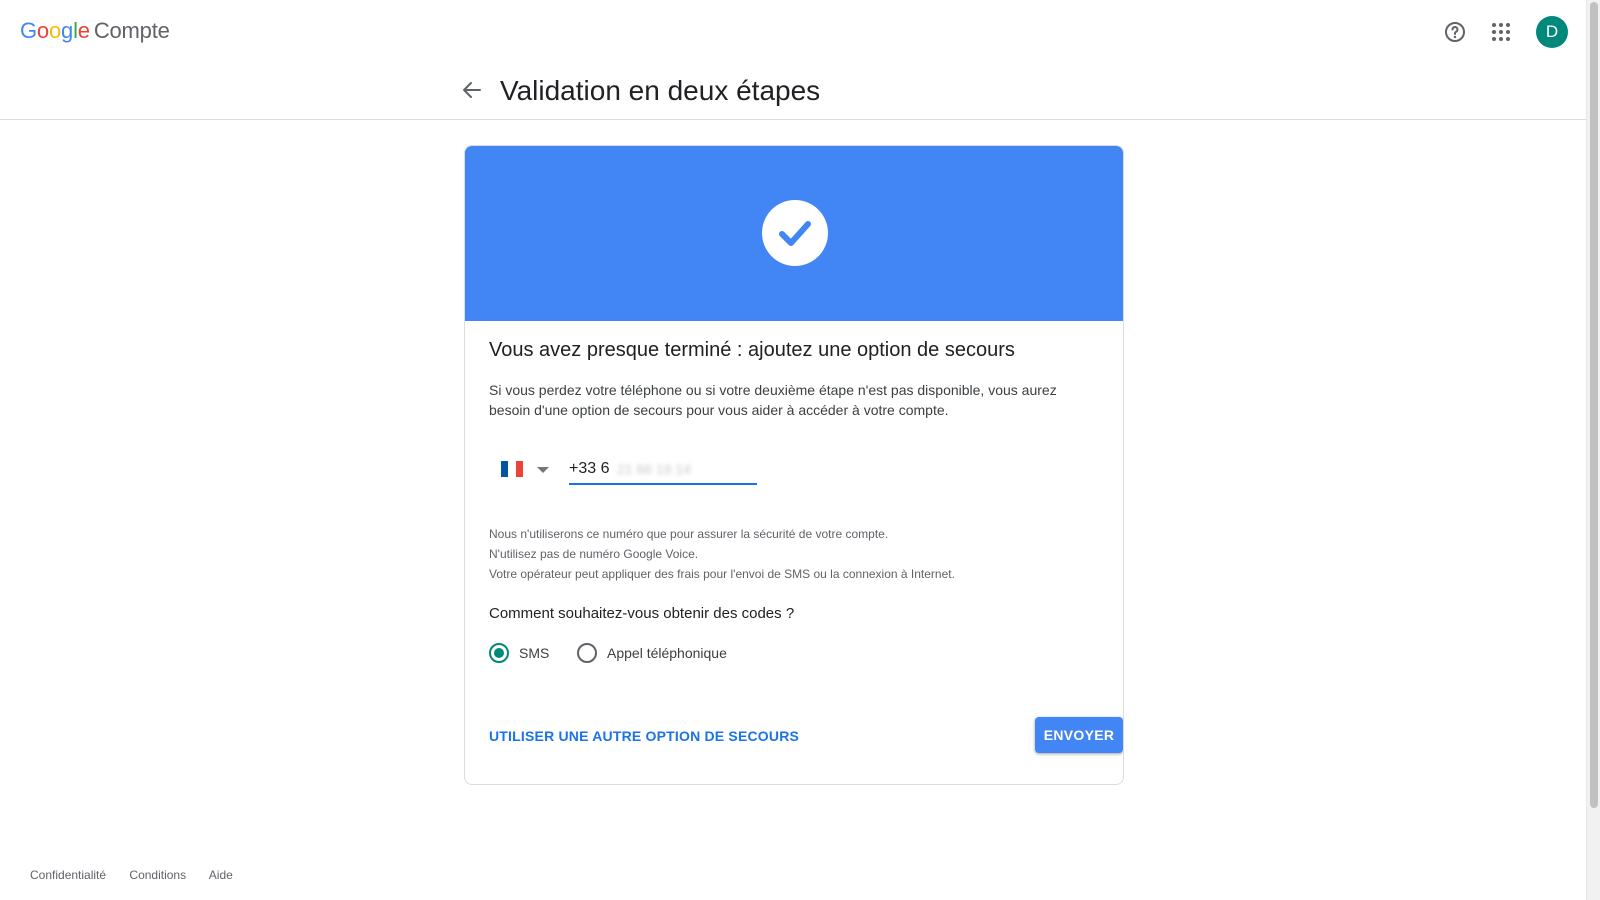 This screenshot has height=900, width=1600. I want to click on logo-letter: g, so click(67, 30).